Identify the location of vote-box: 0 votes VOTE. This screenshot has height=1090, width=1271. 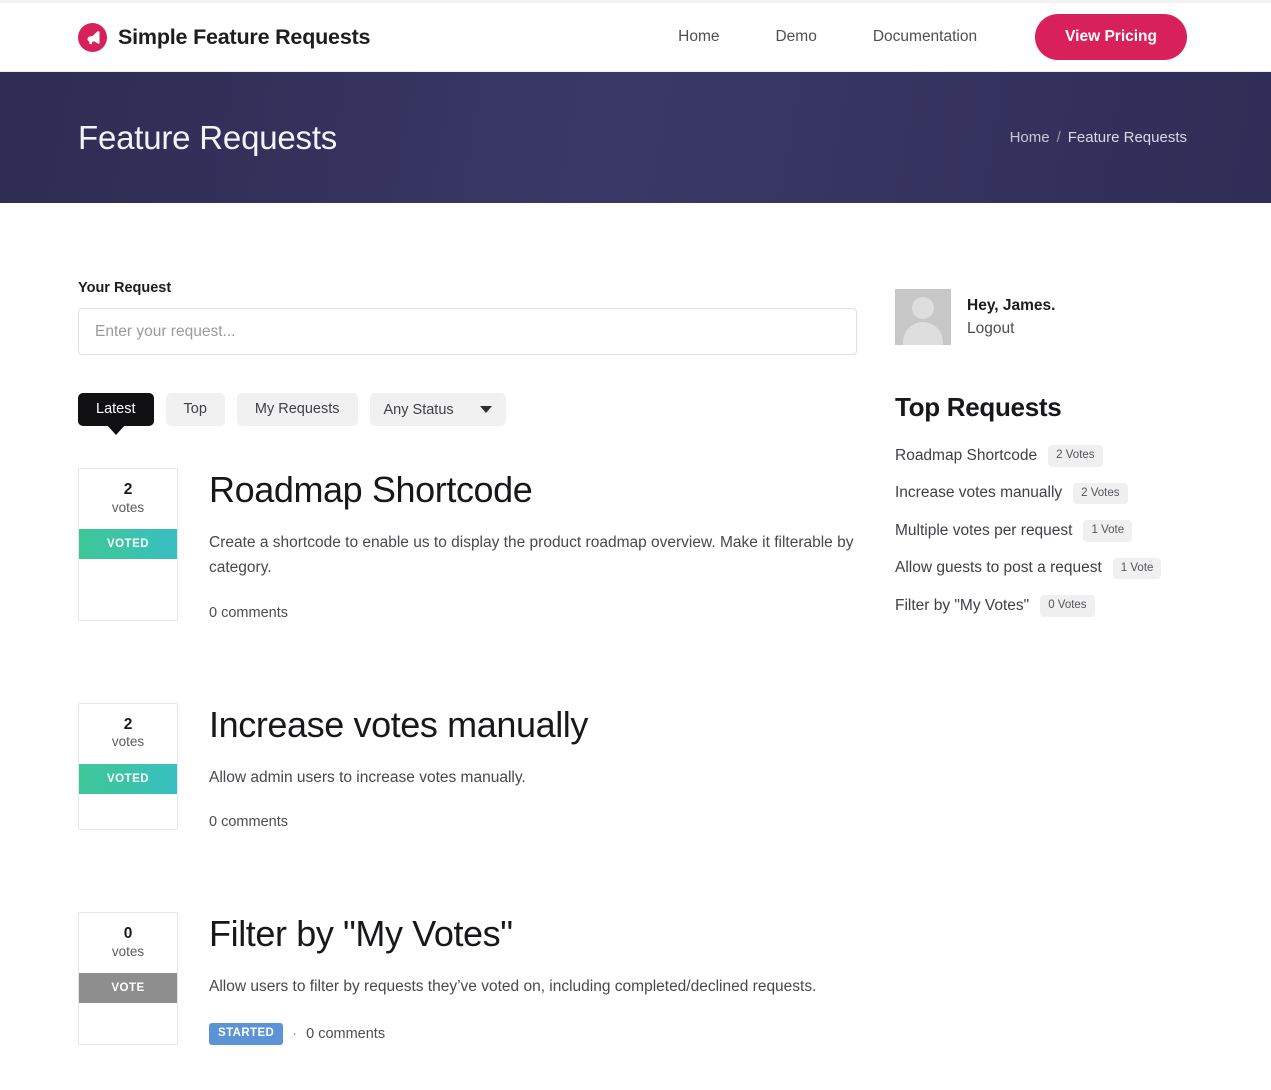
(128, 978).